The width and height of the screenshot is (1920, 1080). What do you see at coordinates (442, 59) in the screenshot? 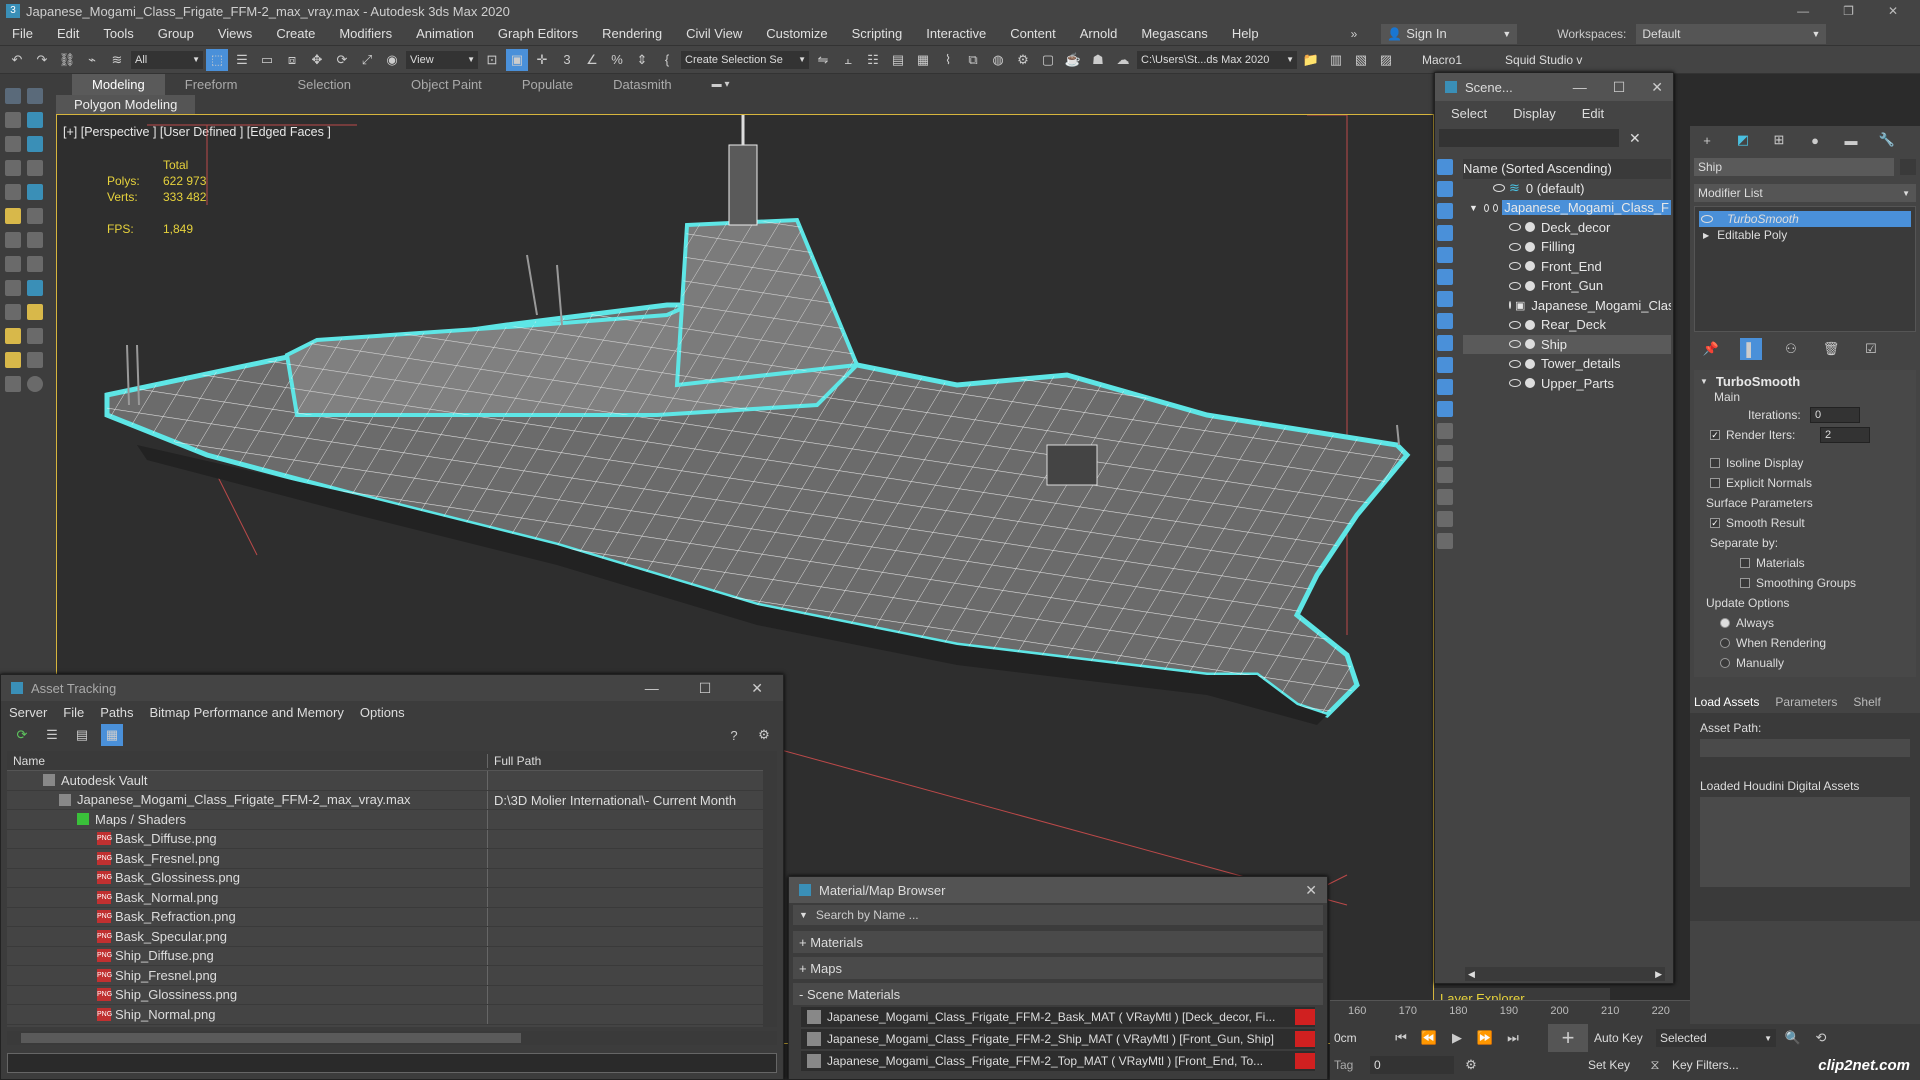
I see `ref-coord-select: View ▼` at bounding box center [442, 59].